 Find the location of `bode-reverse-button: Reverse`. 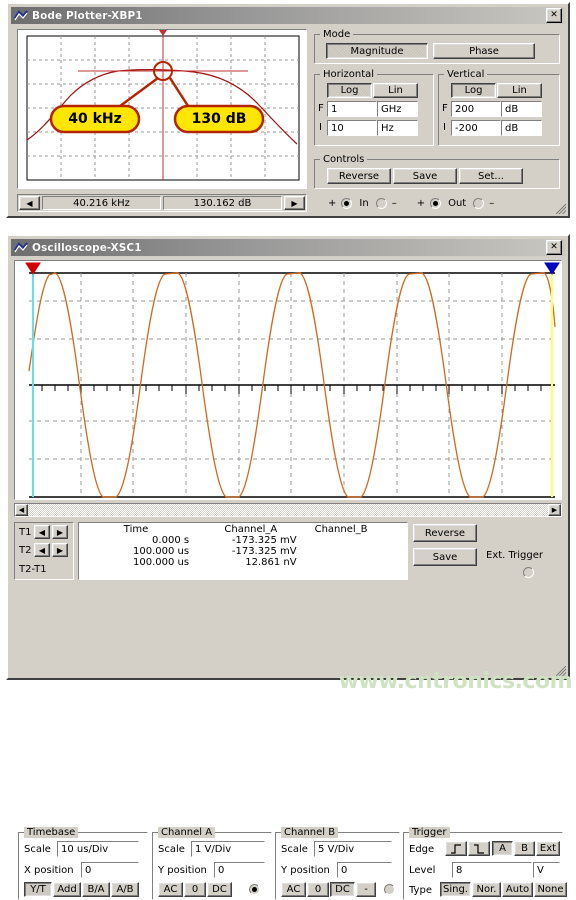

bode-reverse-button: Reverse is located at coordinates (359, 176).